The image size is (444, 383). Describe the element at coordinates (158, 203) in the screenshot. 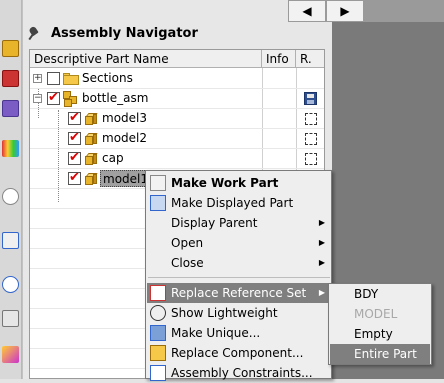

I see `make-displayed-part-icon` at that location.